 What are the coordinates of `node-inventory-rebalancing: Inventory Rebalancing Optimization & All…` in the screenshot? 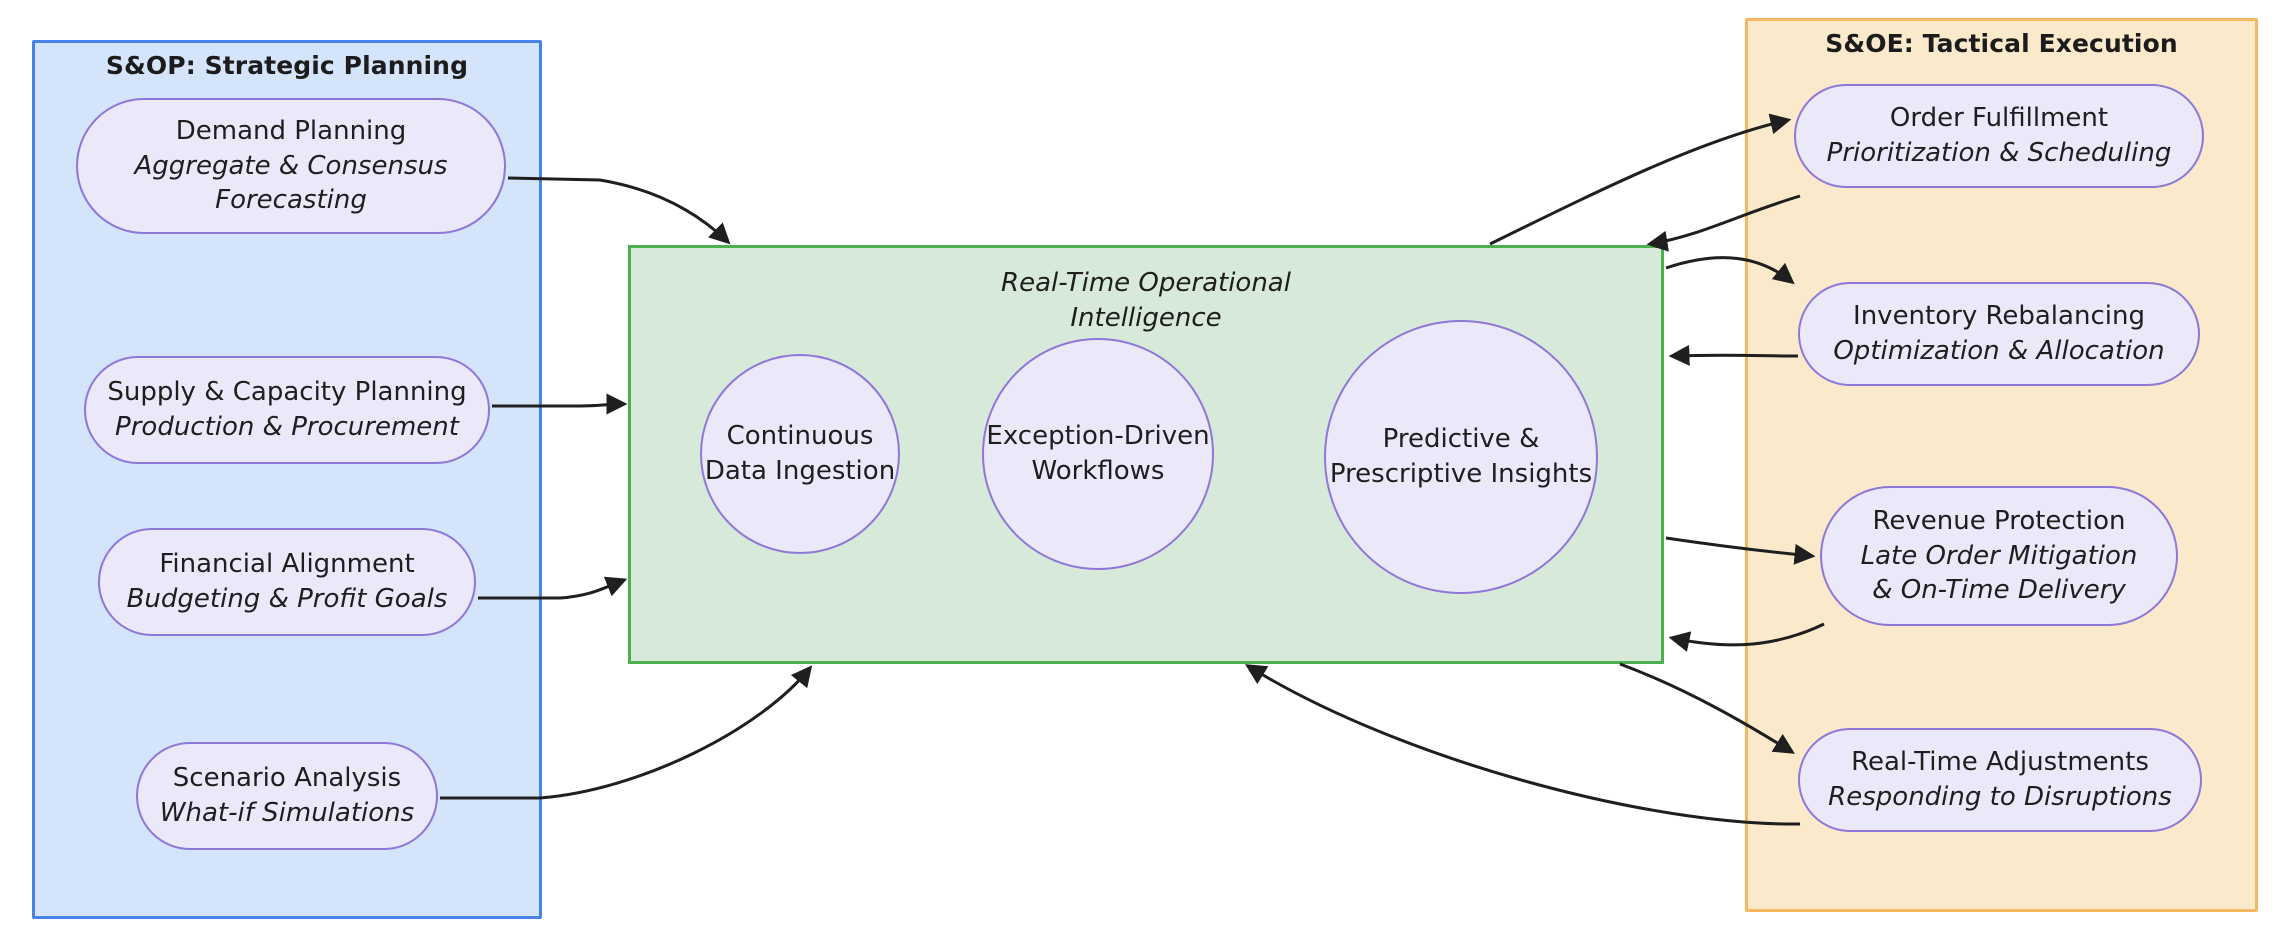 It's located at (1999, 334).